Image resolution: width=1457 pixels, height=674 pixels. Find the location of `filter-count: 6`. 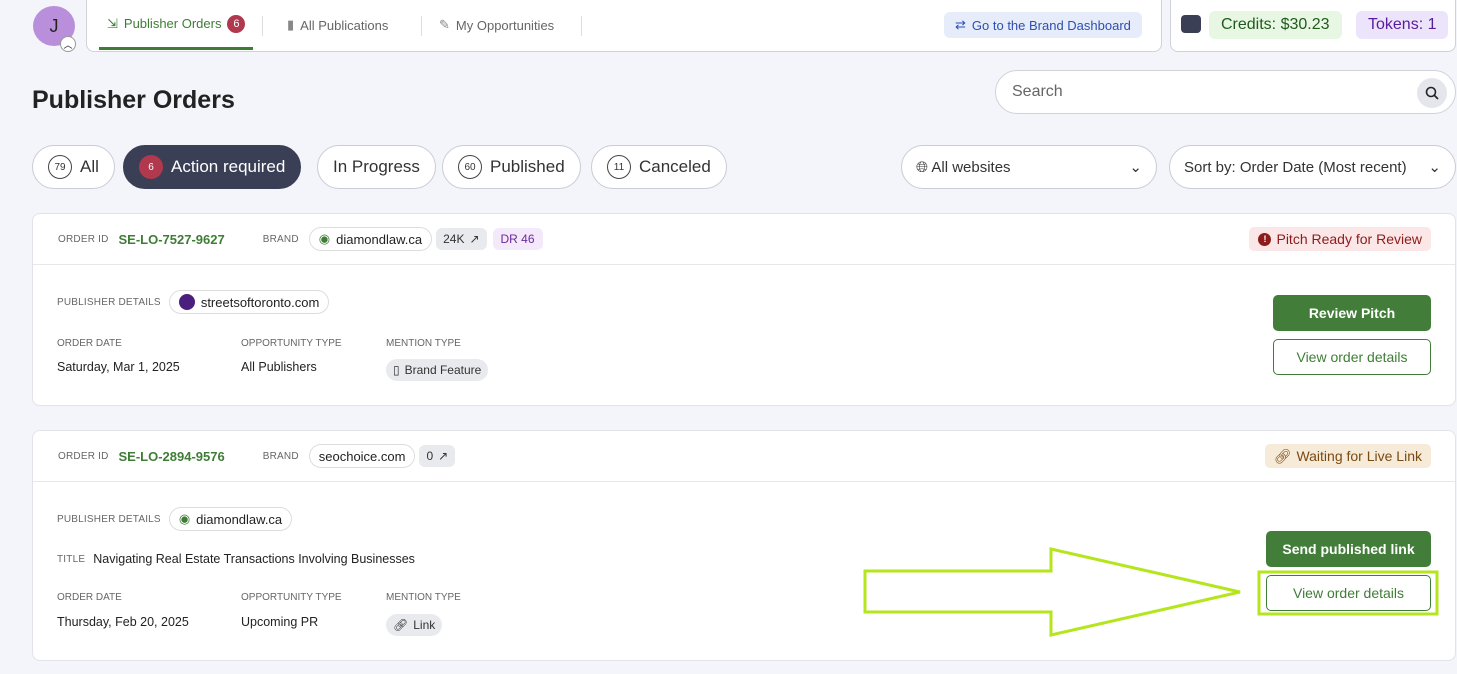

filter-count: 6 is located at coordinates (151, 167).